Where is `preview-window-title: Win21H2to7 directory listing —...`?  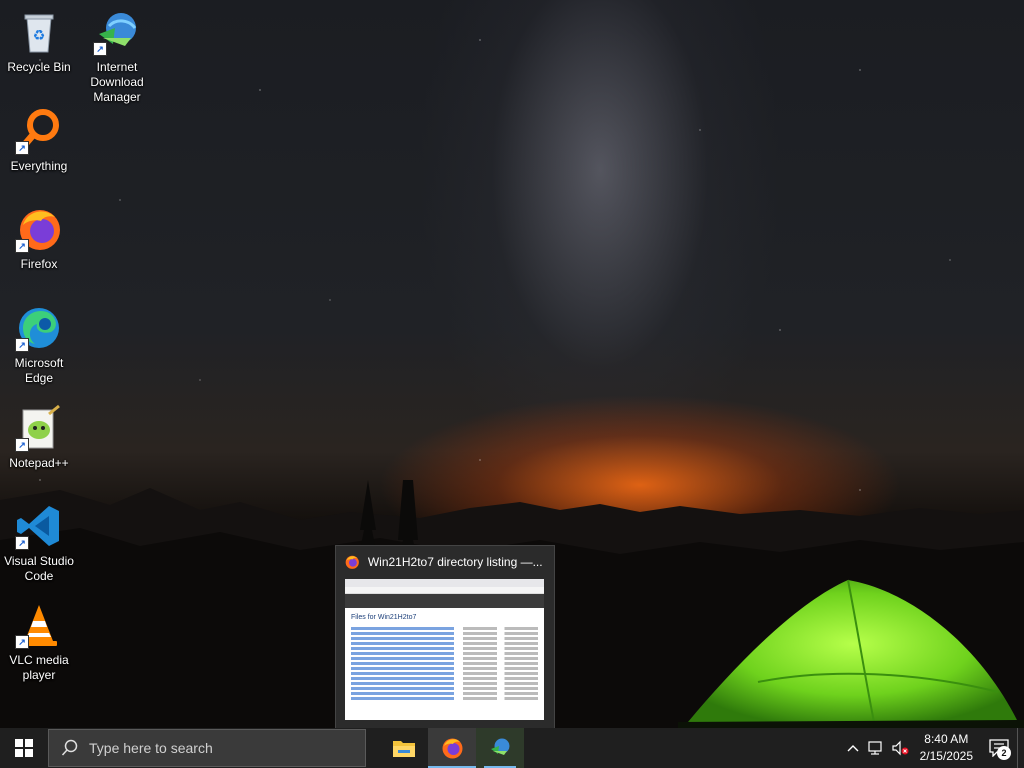
preview-window-title: Win21H2to7 directory listing —... is located at coordinates (455, 562).